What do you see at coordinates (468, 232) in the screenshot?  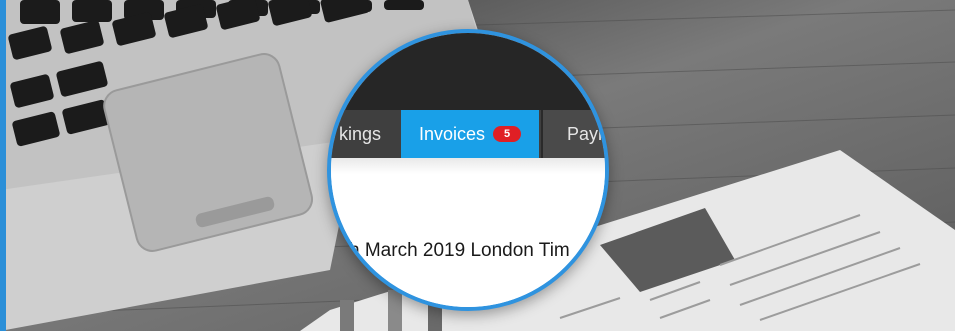 I see `content-area` at bounding box center [468, 232].